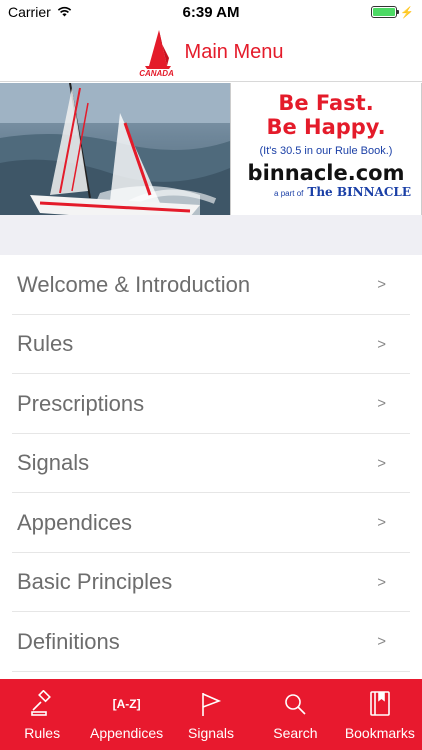 The height and width of the screenshot is (750, 422). Describe the element at coordinates (295, 733) in the screenshot. I see `tab-label: Search` at that location.